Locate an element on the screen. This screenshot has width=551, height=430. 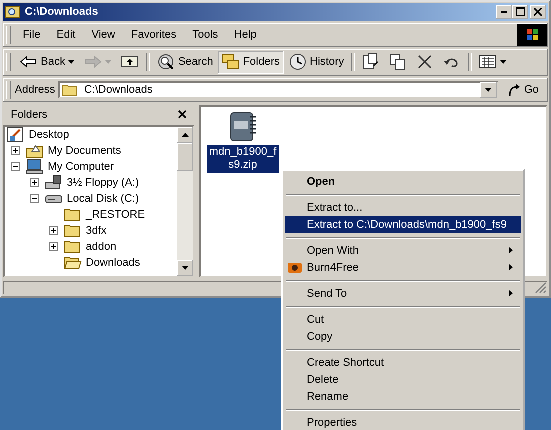
minimize-icon is located at coordinates (504, 11).